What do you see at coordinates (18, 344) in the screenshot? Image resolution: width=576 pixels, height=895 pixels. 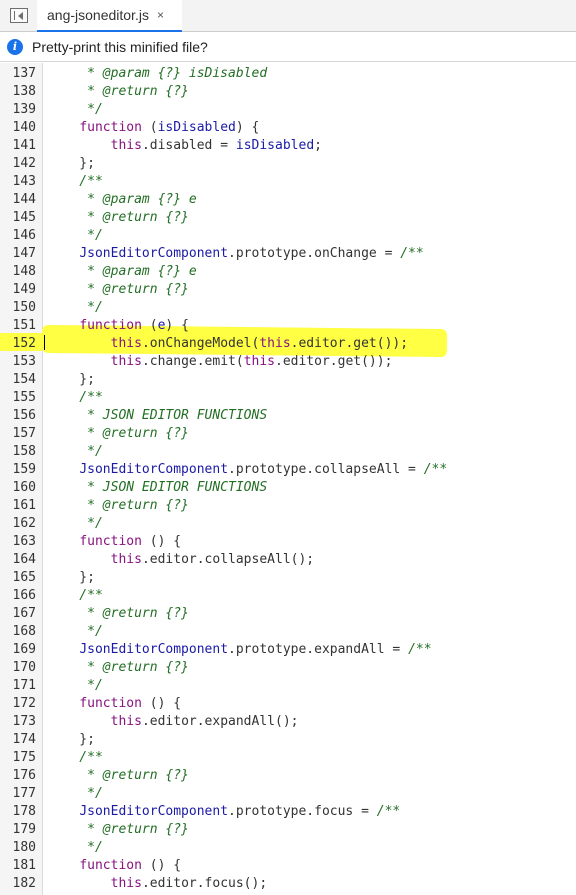 I see `line-number: 152` at bounding box center [18, 344].